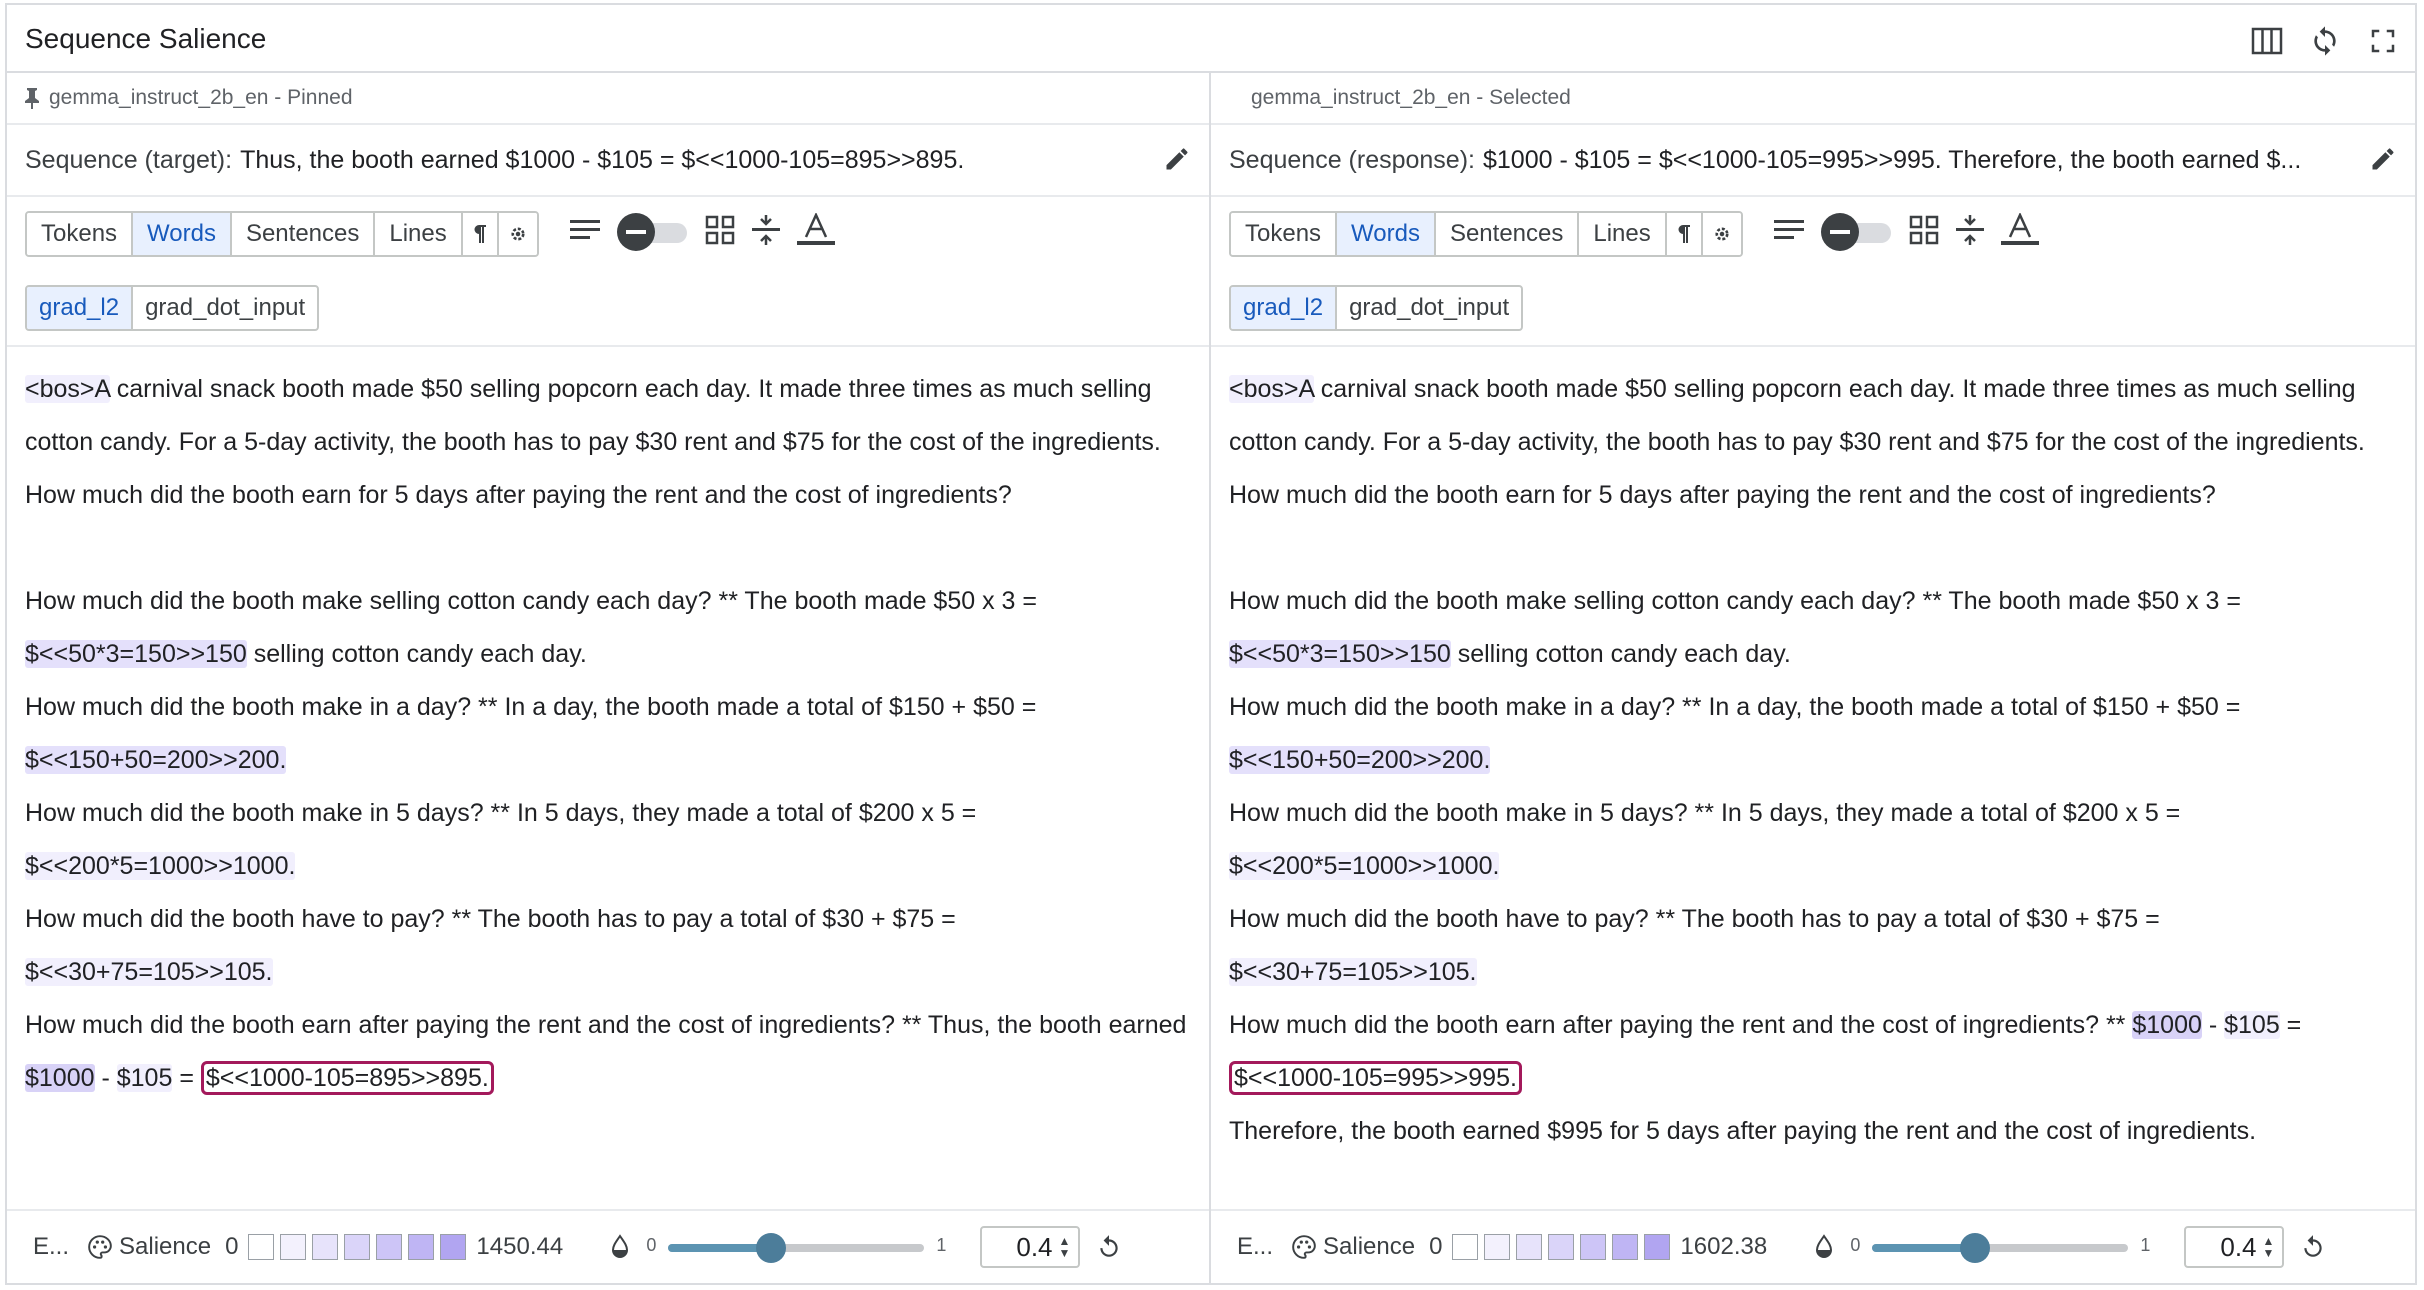  Describe the element at coordinates (2267, 41) in the screenshot. I see `view-columns-icon` at that location.